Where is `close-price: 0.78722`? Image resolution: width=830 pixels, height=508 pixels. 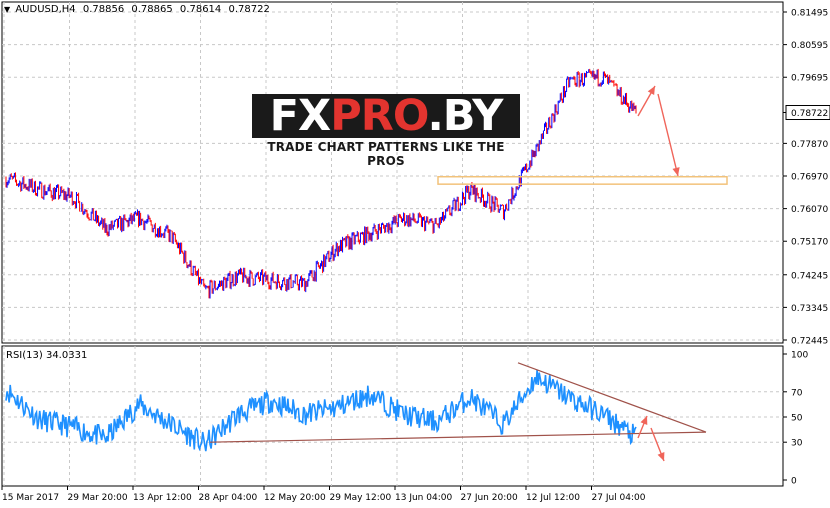
close-price: 0.78722 is located at coordinates (249, 9).